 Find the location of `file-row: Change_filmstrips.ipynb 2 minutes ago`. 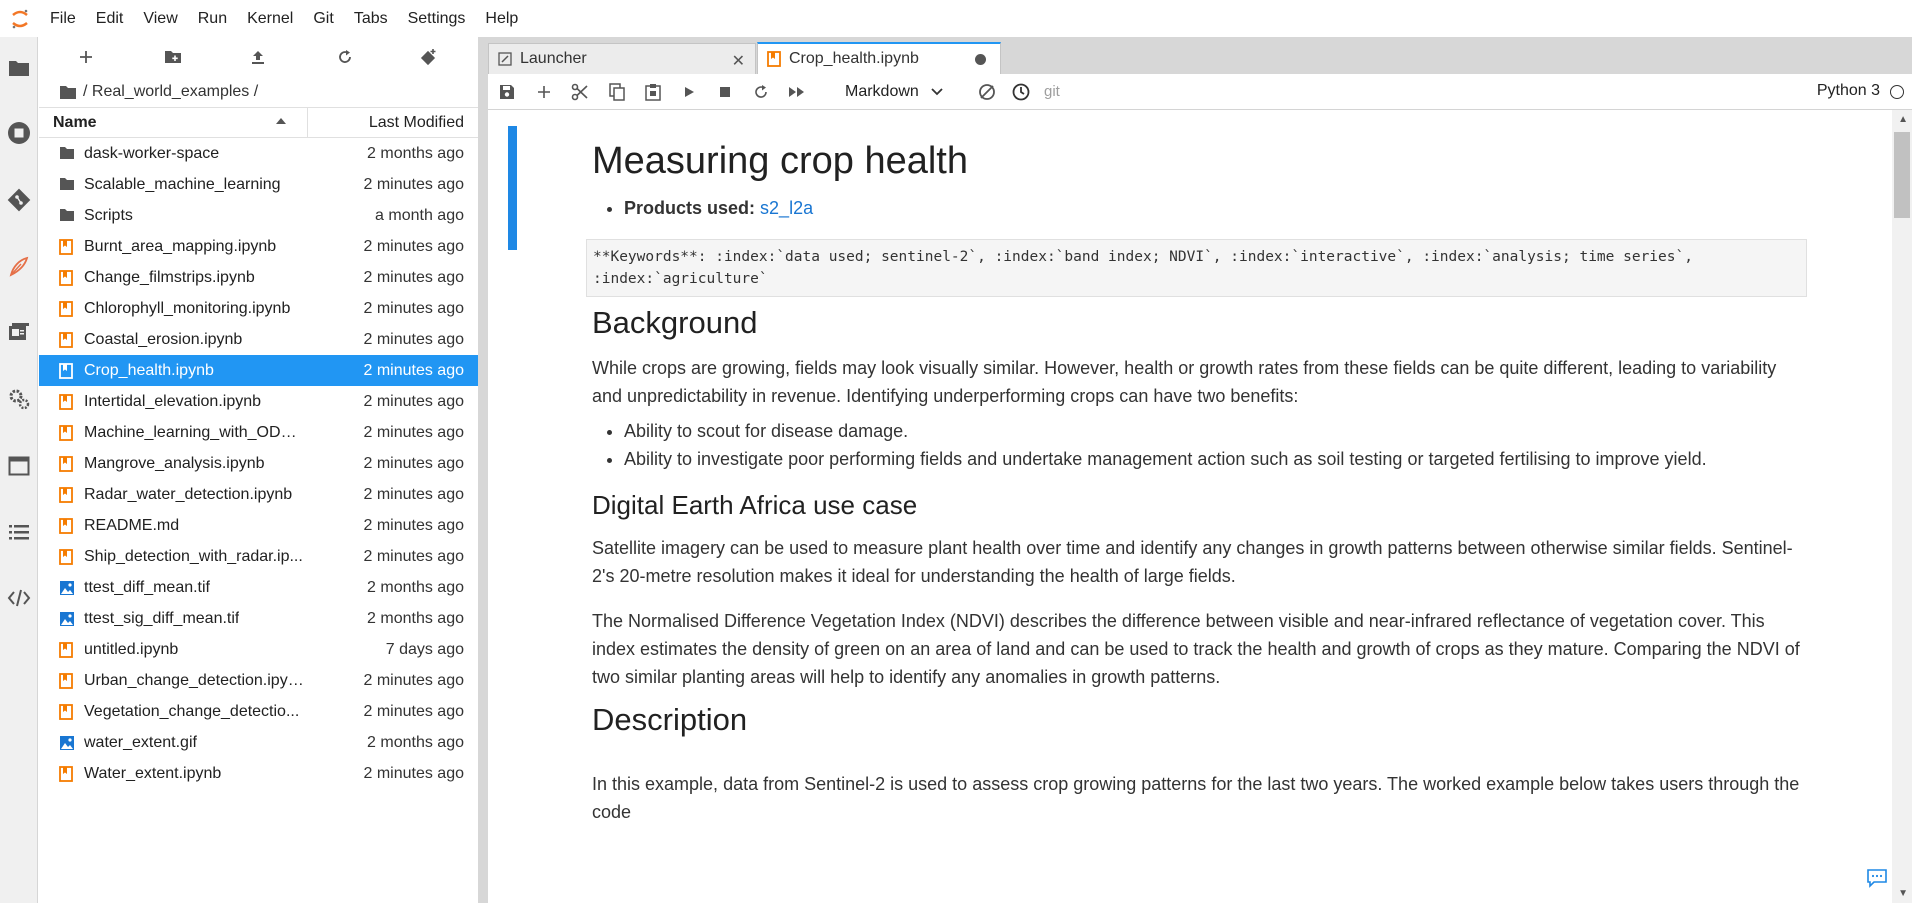

file-row: Change_filmstrips.ipynb 2 minutes ago is located at coordinates (258, 277).